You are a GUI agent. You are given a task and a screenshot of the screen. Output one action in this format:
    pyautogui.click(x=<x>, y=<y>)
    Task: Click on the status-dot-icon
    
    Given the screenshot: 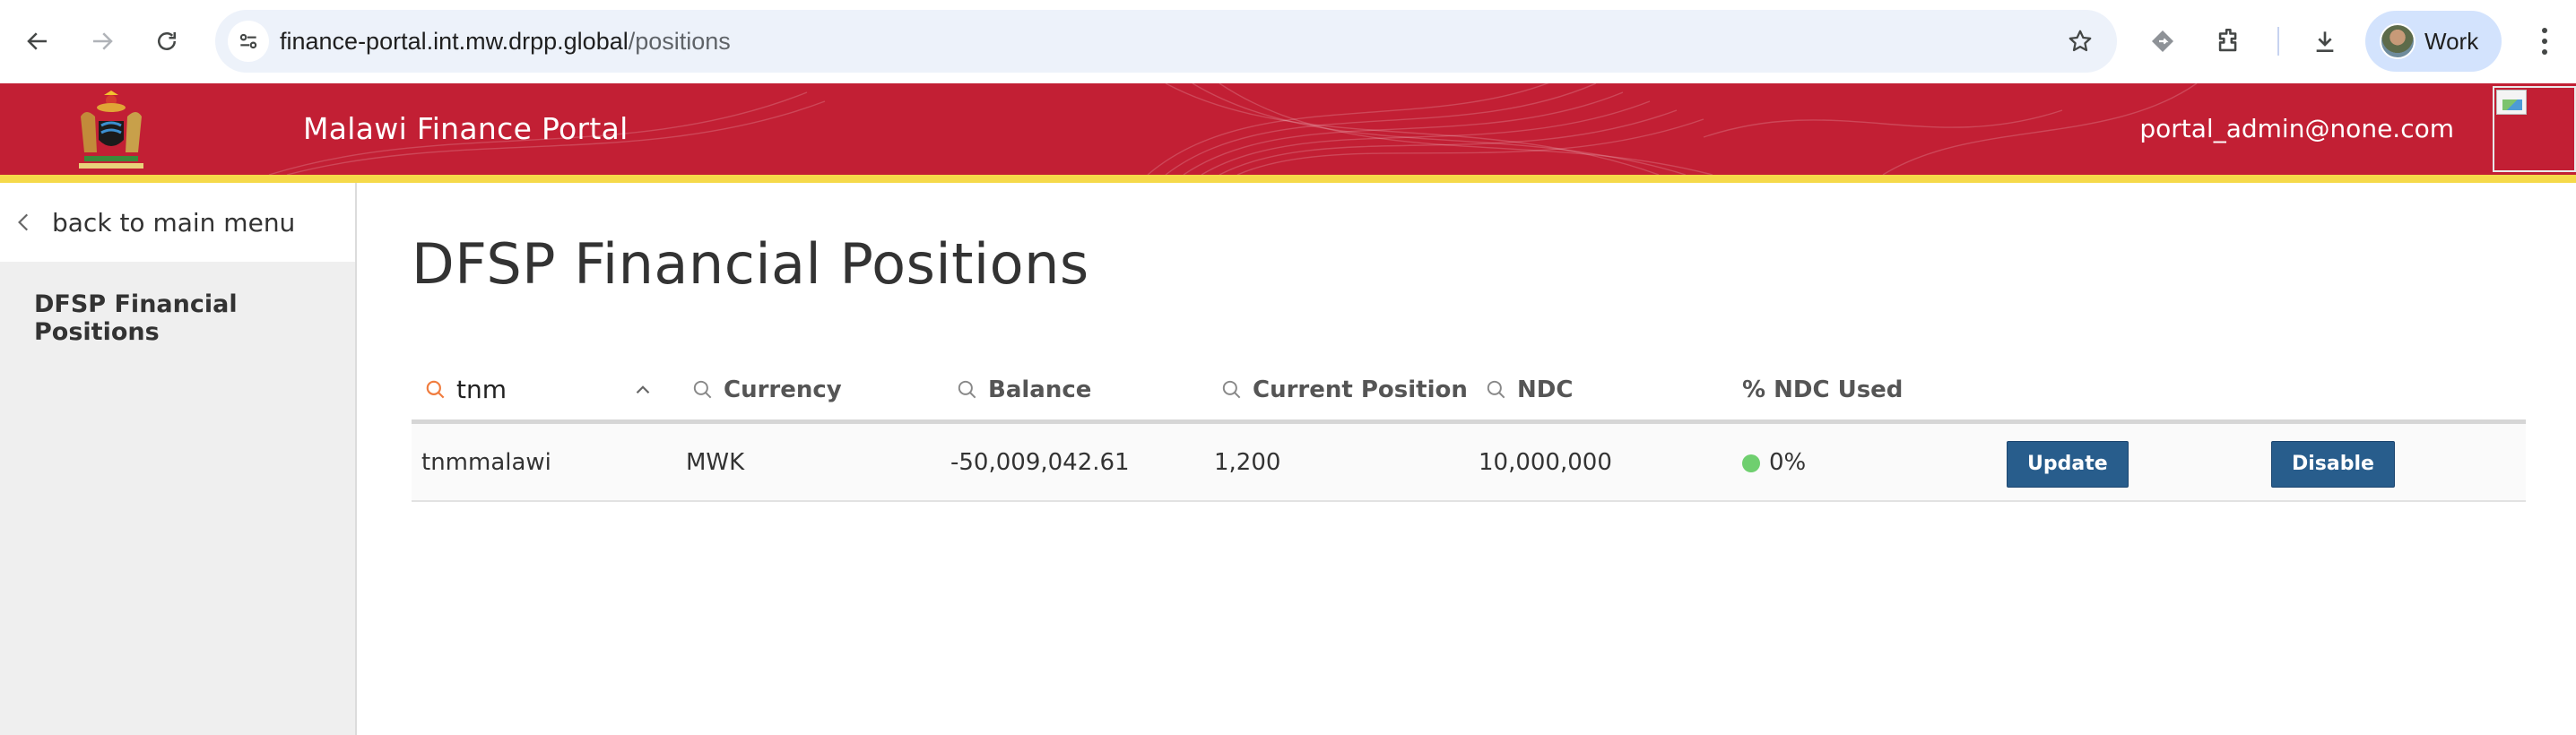 What is the action you would take?
    pyautogui.click(x=1751, y=463)
    